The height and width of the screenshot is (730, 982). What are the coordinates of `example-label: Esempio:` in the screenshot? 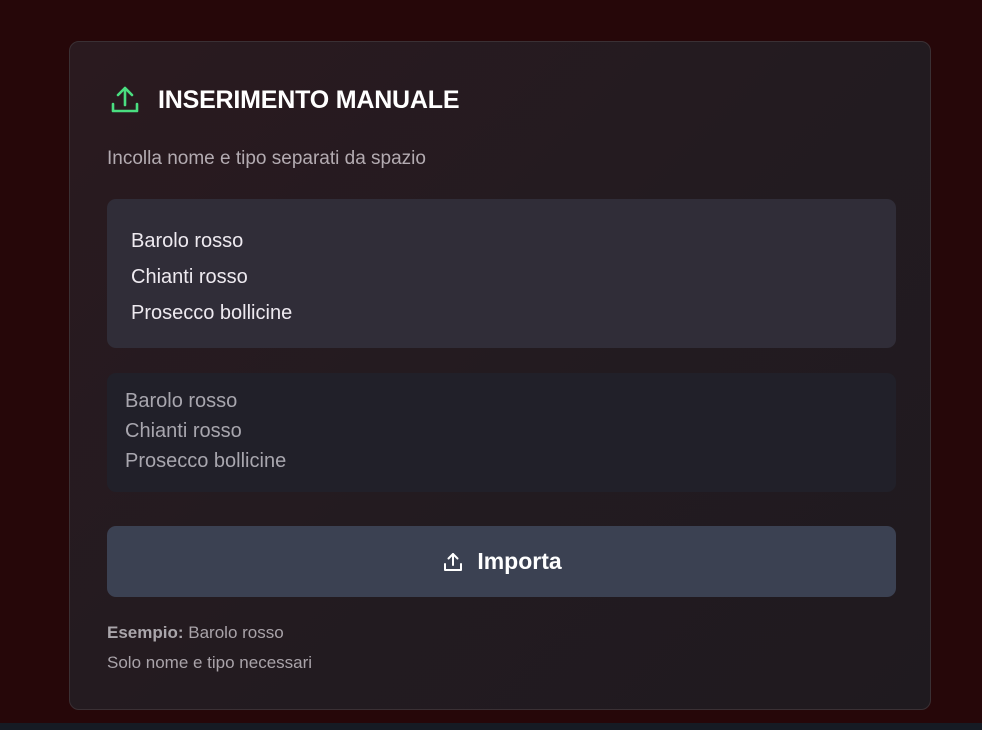 It's located at (145, 632).